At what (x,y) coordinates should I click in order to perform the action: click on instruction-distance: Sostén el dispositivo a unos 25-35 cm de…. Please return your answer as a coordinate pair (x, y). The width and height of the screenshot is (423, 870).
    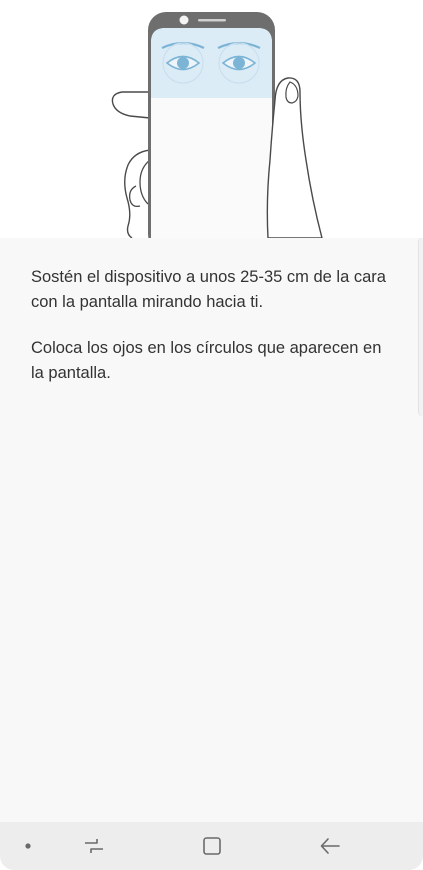
    Looking at the image, I should click on (208, 289).